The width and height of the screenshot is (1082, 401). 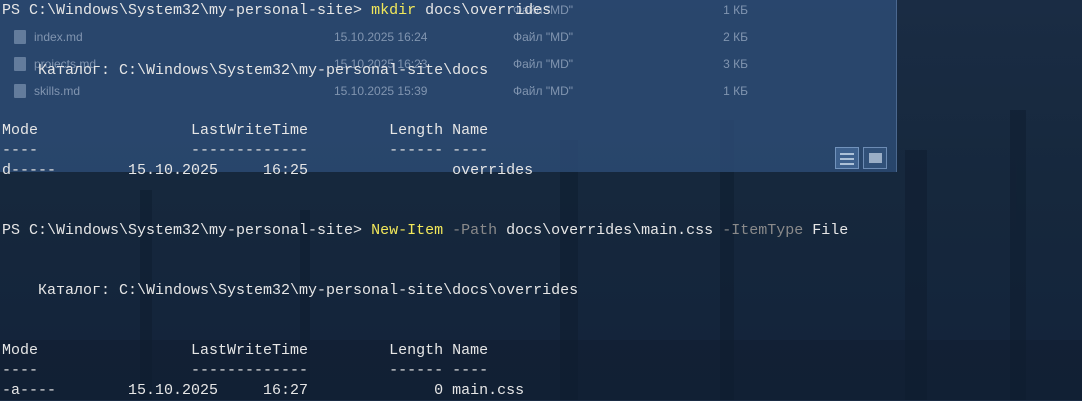 What do you see at coordinates (830, 230) in the screenshot?
I see `parameter-value: File` at bounding box center [830, 230].